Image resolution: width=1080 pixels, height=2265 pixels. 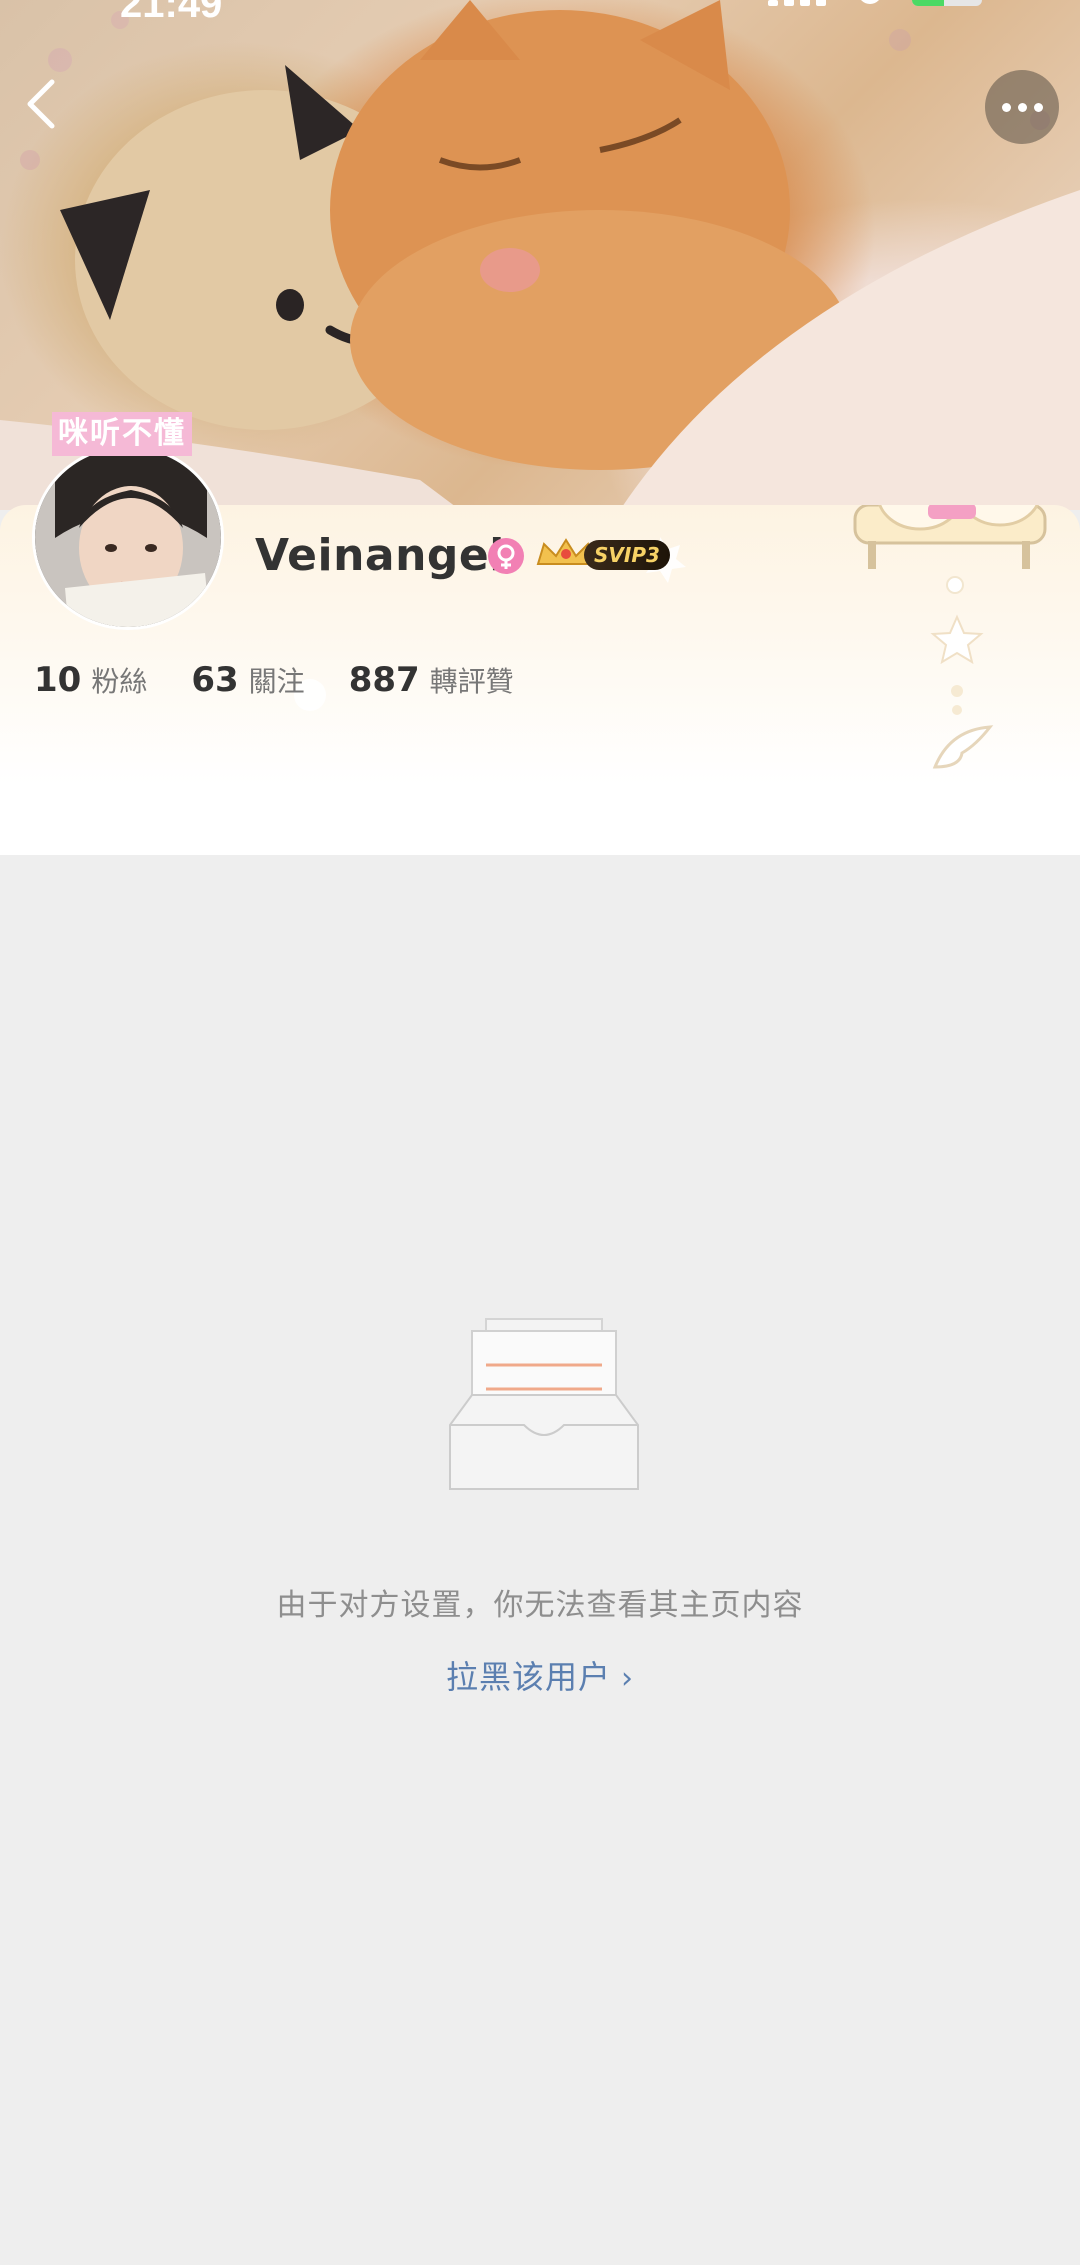 I want to click on battery-icon, so click(x=947, y=3).